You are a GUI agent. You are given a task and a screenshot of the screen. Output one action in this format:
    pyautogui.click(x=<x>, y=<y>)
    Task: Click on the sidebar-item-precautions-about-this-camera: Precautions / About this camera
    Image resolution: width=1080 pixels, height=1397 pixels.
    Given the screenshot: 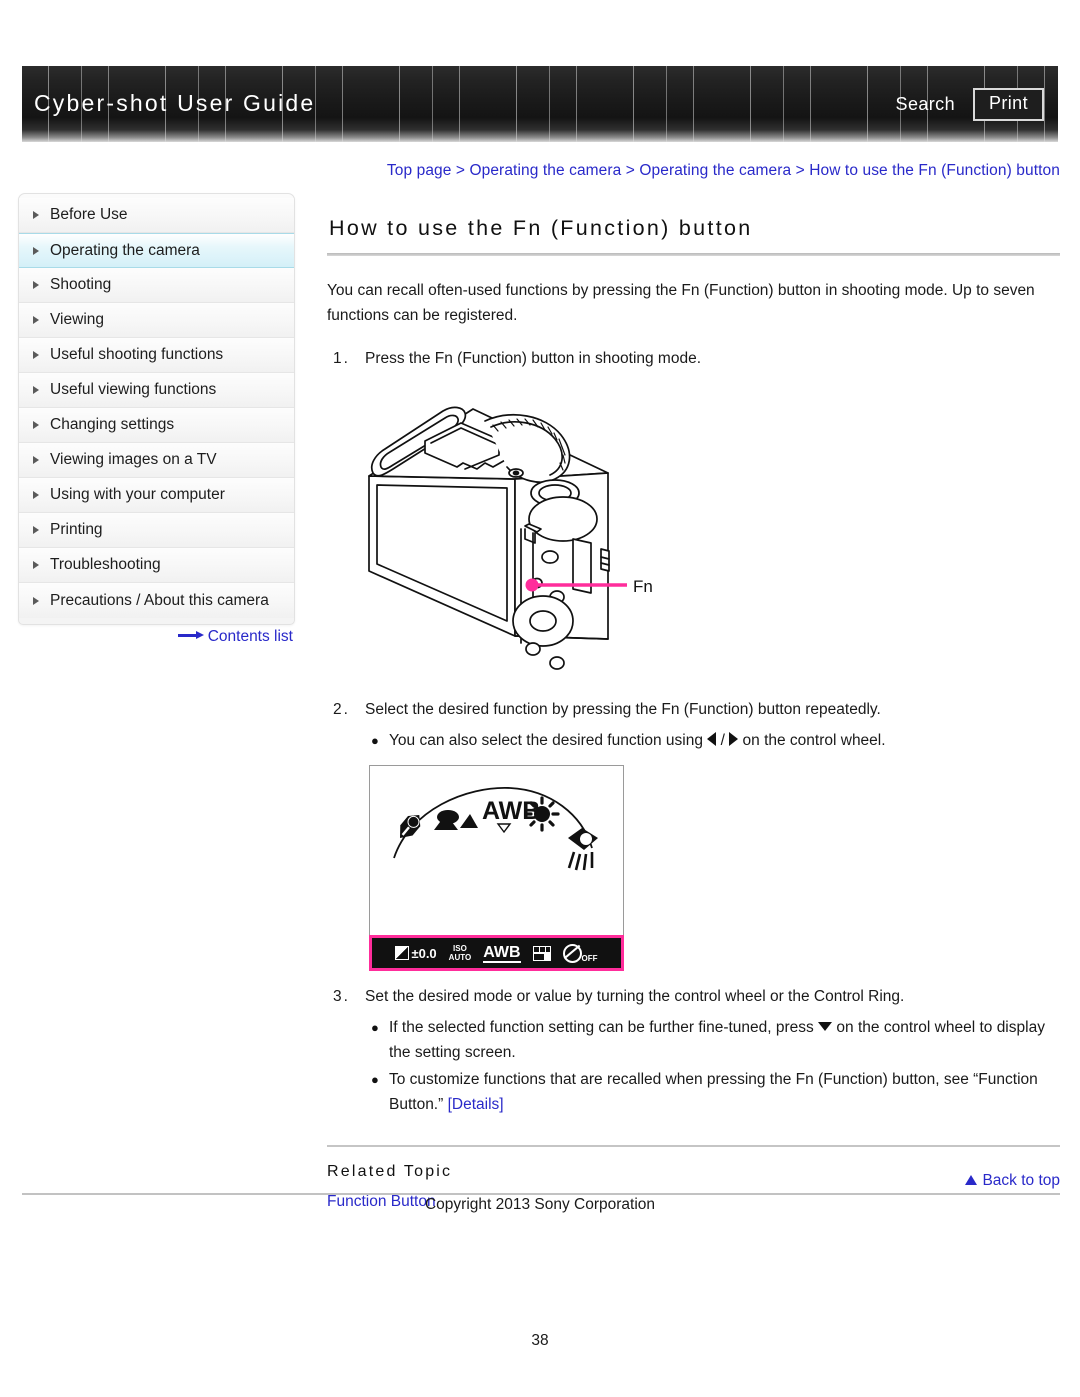 What is the action you would take?
    pyautogui.click(x=156, y=600)
    